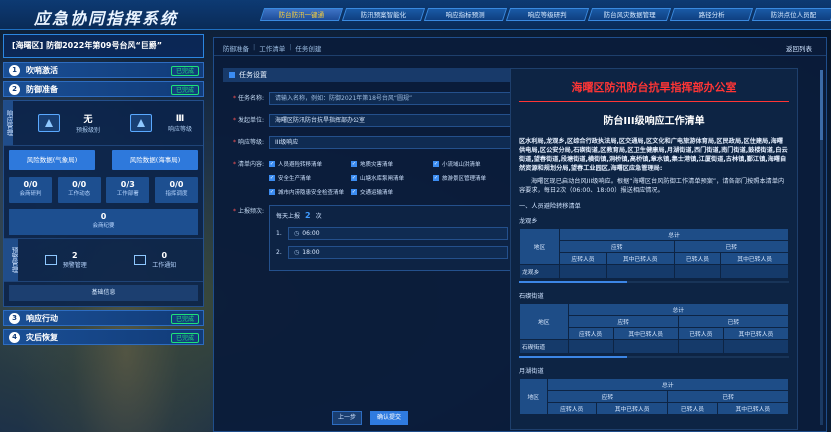 Image resolution: width=831 pixels, height=432 pixels. Describe the element at coordinates (654, 87) in the screenshot. I see `document-org: 海曙区防汛防台抗旱指挥部办公室` at that location.